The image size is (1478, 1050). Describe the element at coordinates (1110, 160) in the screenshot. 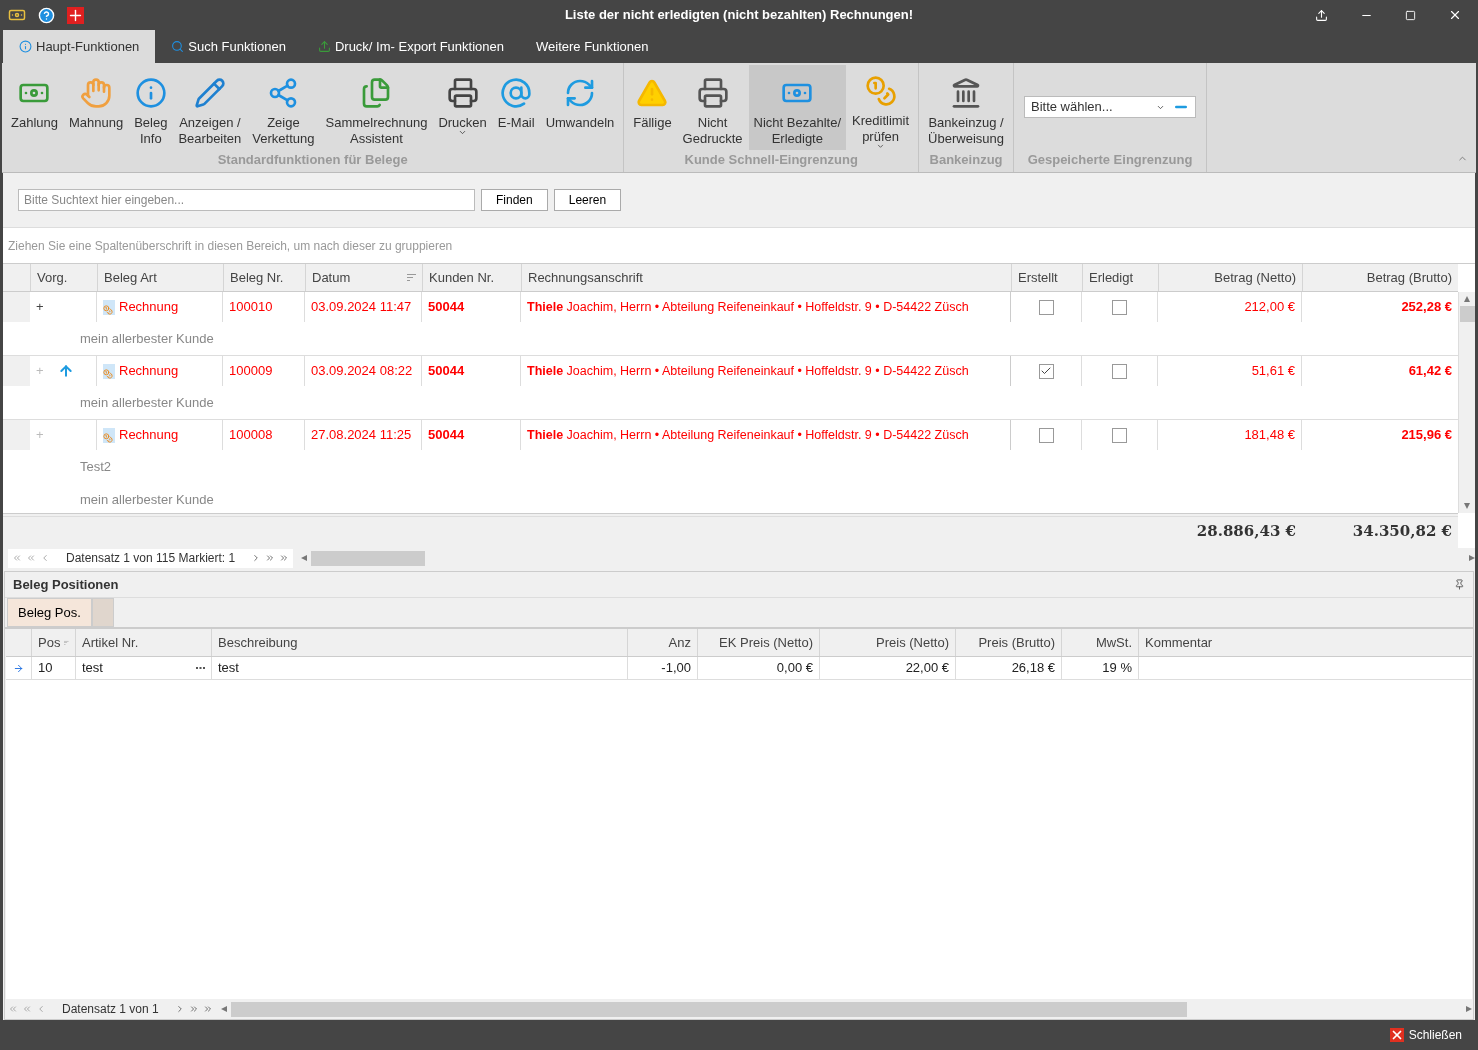

I see `ribbon-group-title: Gespeicherte Eingrenzung` at that location.